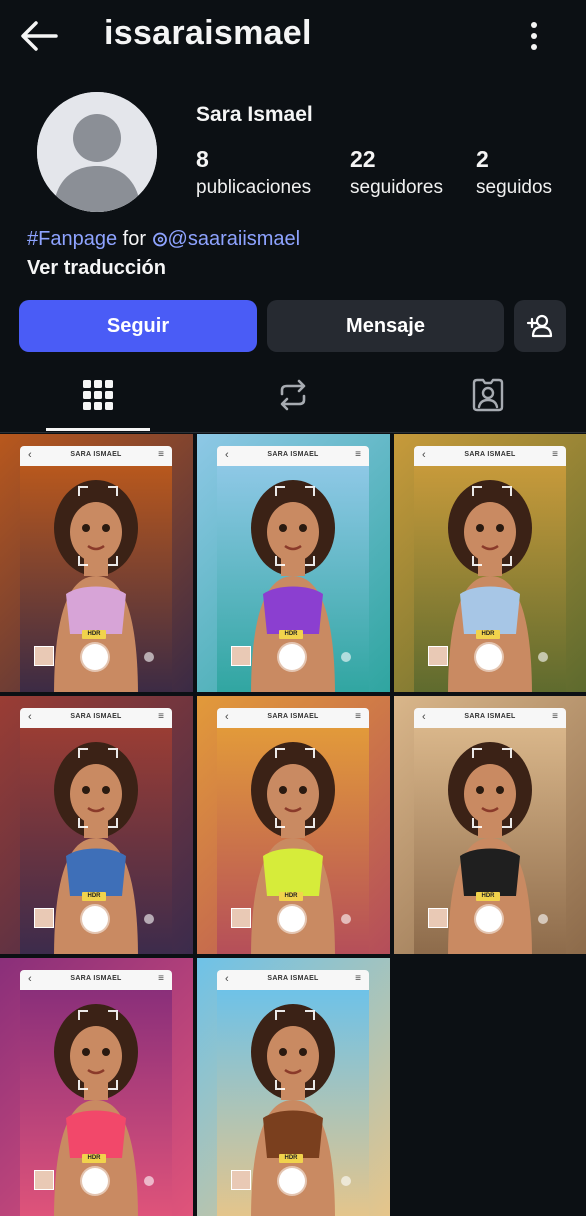 This screenshot has height=1216, width=586. What do you see at coordinates (385, 326) in the screenshot?
I see `message-button: Mensaje` at bounding box center [385, 326].